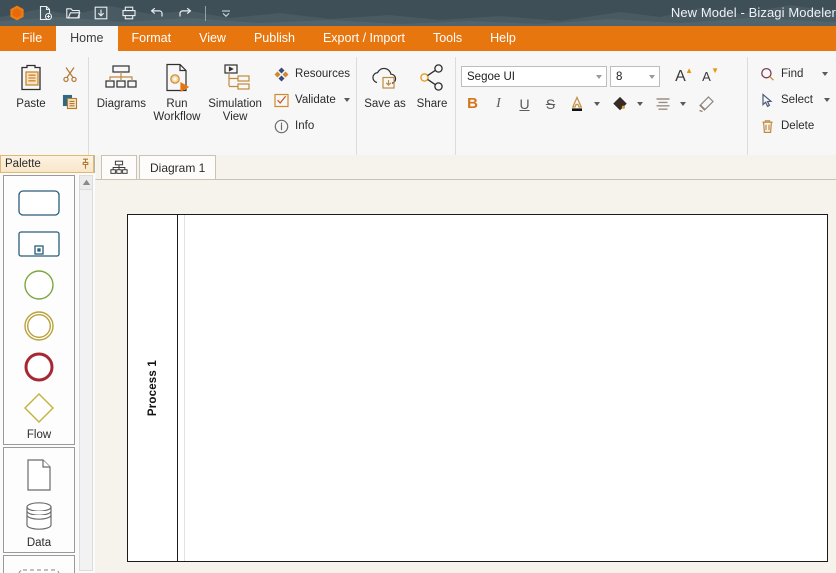 Image resolution: width=836 pixels, height=573 pixels. I want to click on copy-button, so click(70, 102).